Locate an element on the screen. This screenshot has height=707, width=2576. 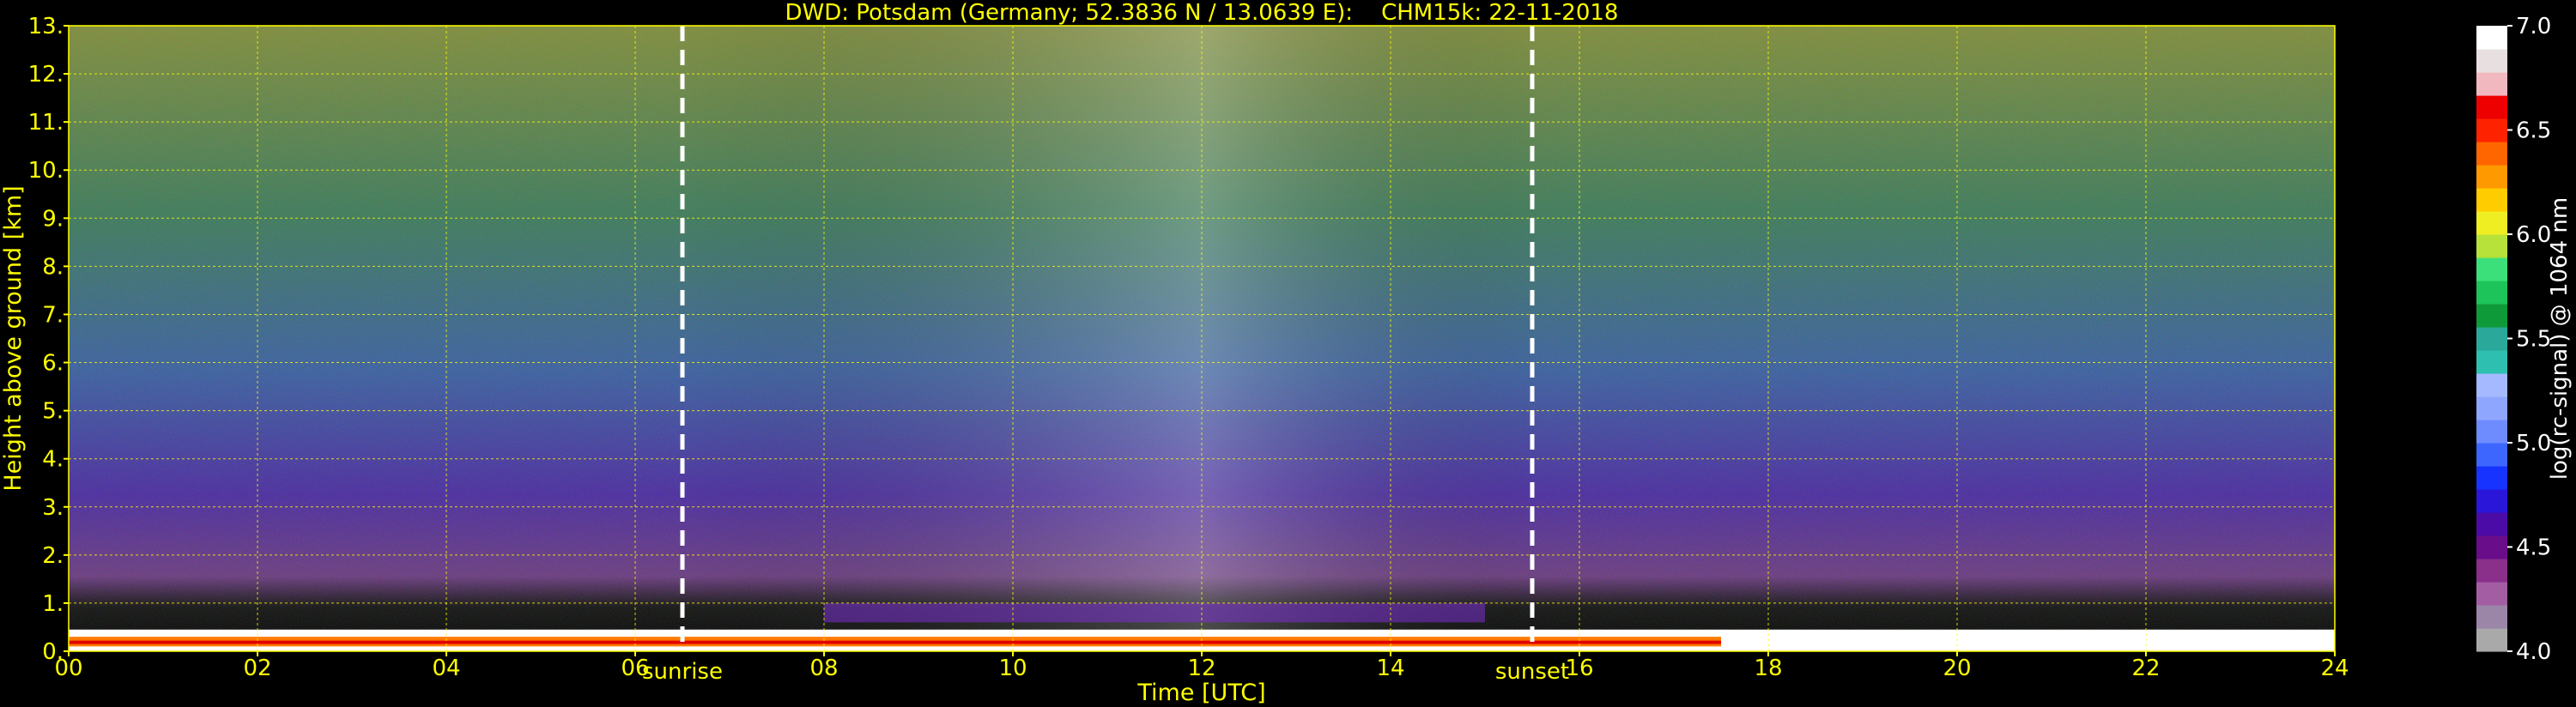
y-tick-label: 7. is located at coordinates (53, 315).